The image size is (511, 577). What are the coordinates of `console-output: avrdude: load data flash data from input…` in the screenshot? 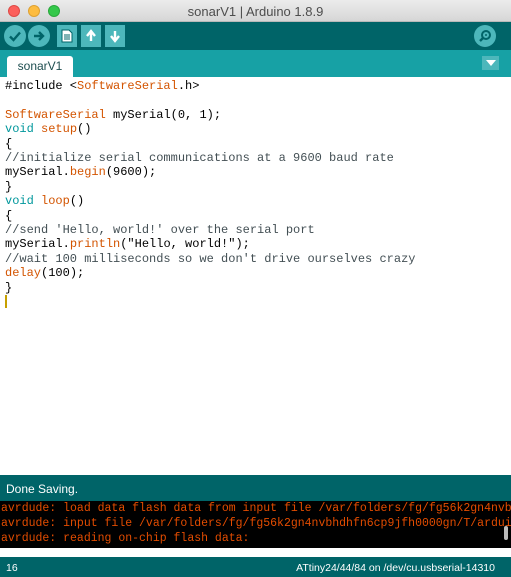 It's located at (255, 524).